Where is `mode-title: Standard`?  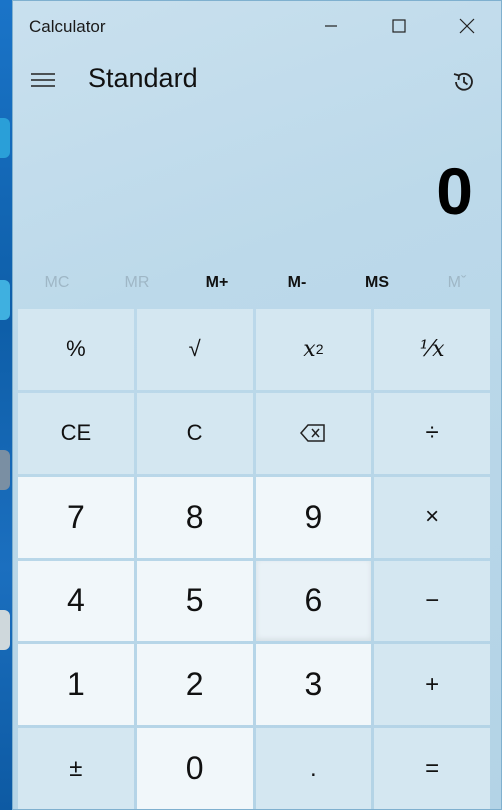
mode-title: Standard is located at coordinates (143, 78).